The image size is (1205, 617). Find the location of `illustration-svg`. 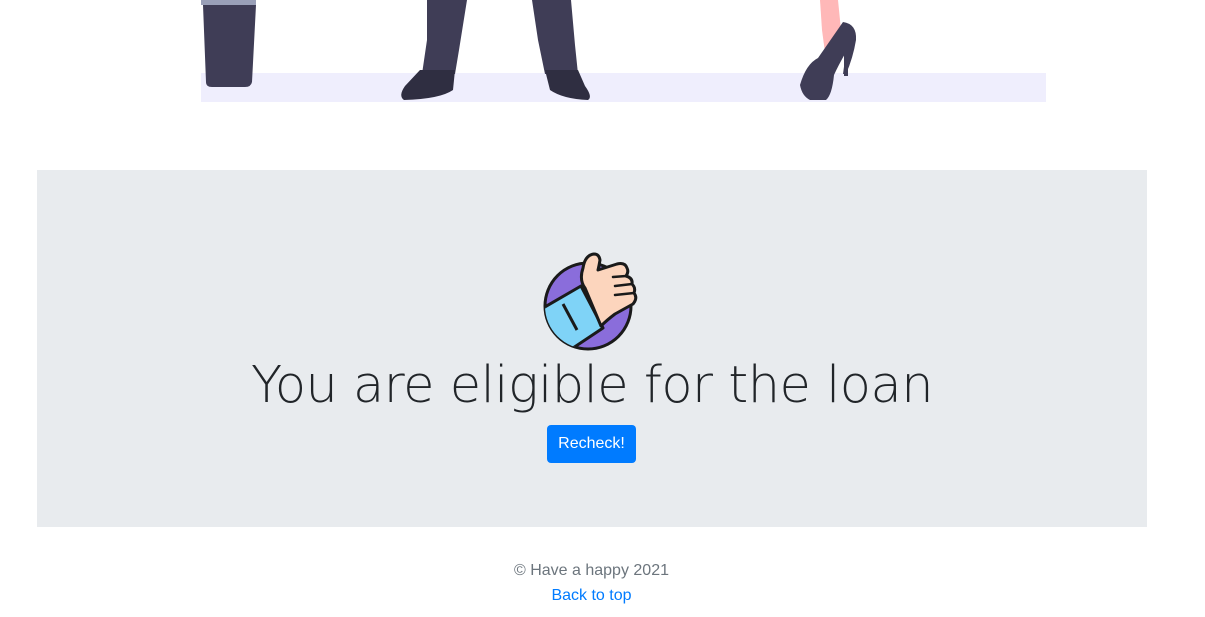

illustration-svg is located at coordinates (623, 51).